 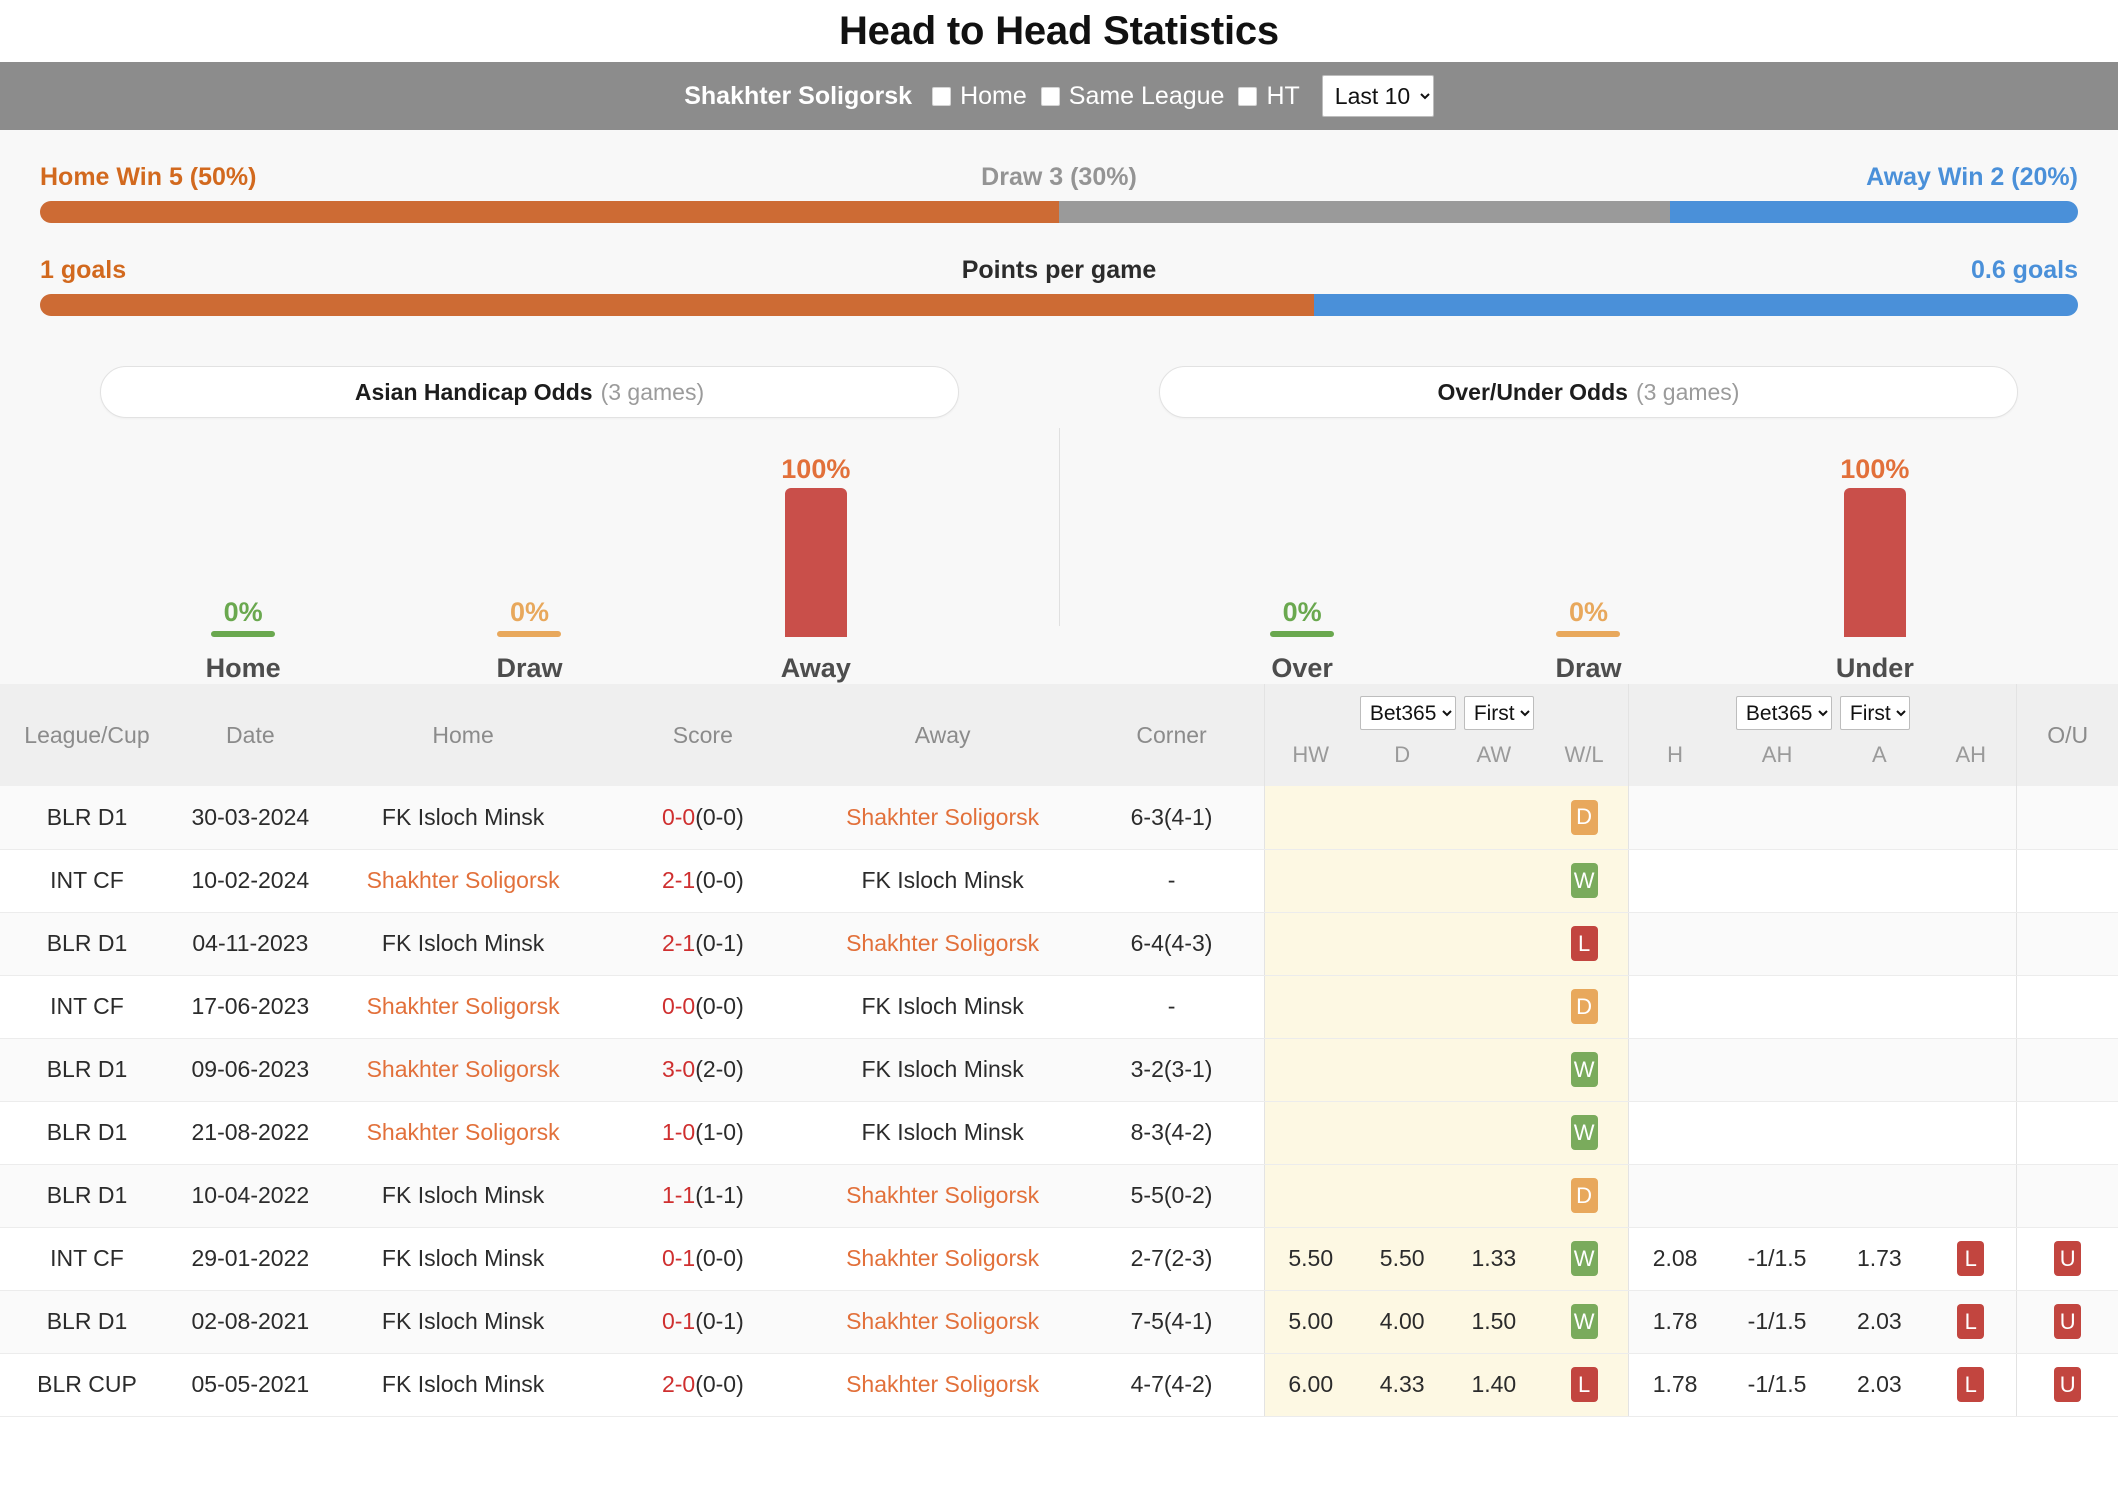 I want to click on cell-league: BLR D1, so click(x=87, y=1322).